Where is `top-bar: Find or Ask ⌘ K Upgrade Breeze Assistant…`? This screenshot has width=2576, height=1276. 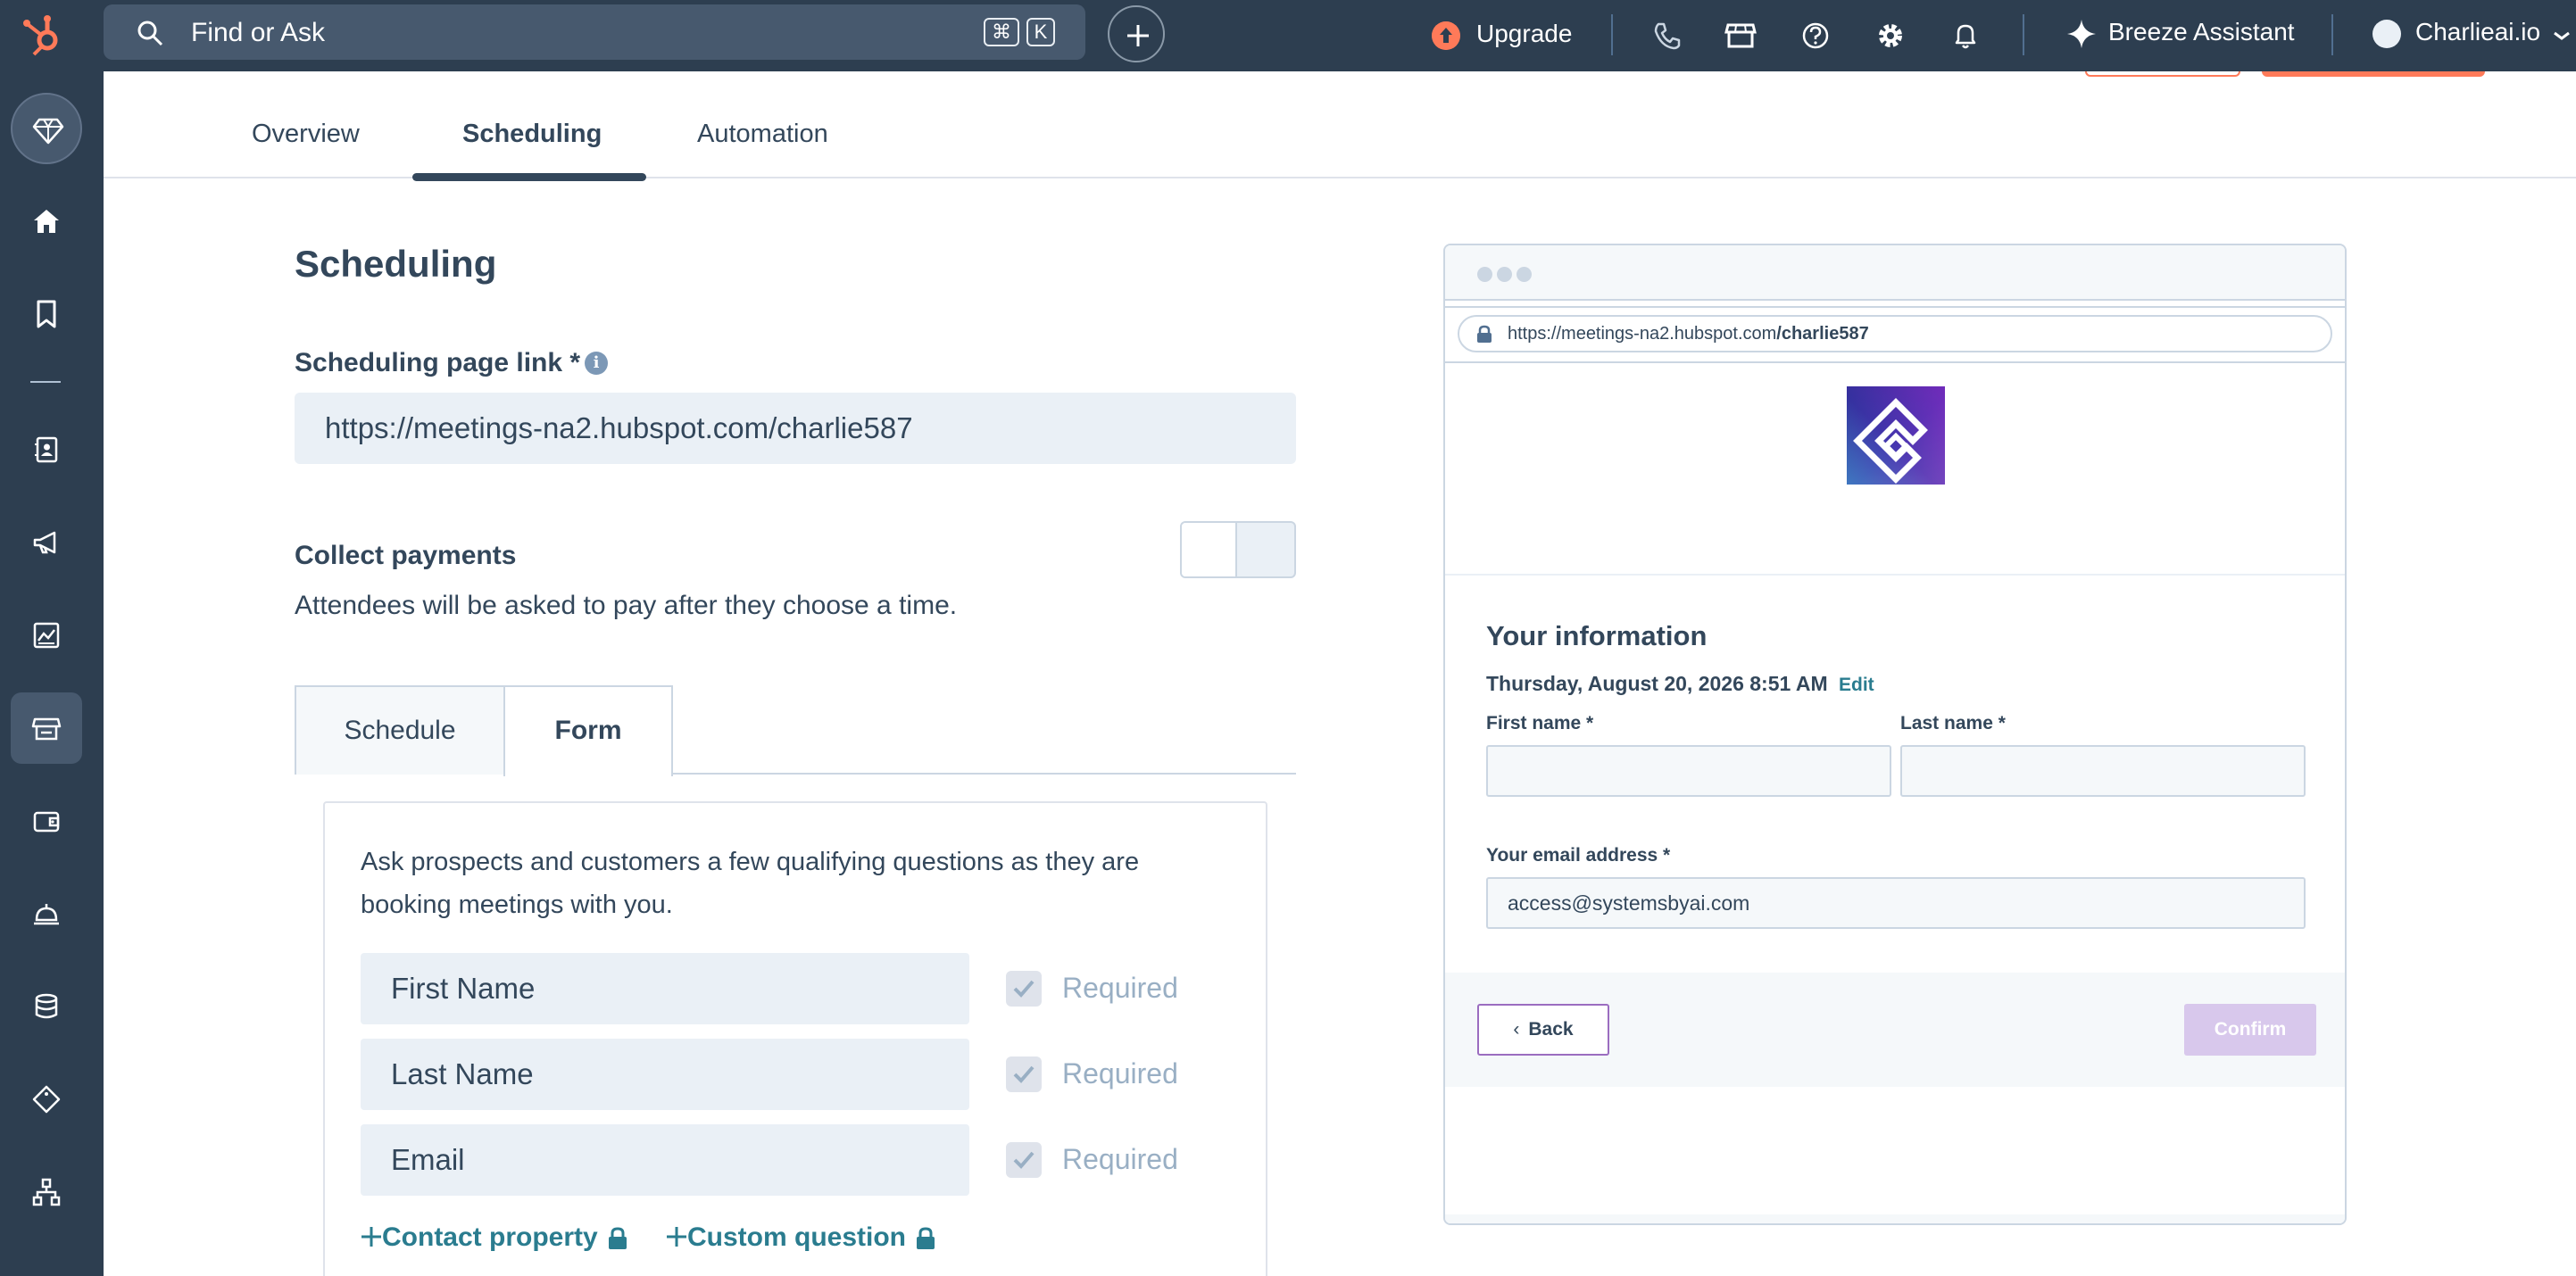
top-bar: Find or Ask ⌘ K Upgrade Breeze Assistant… is located at coordinates (1288, 35).